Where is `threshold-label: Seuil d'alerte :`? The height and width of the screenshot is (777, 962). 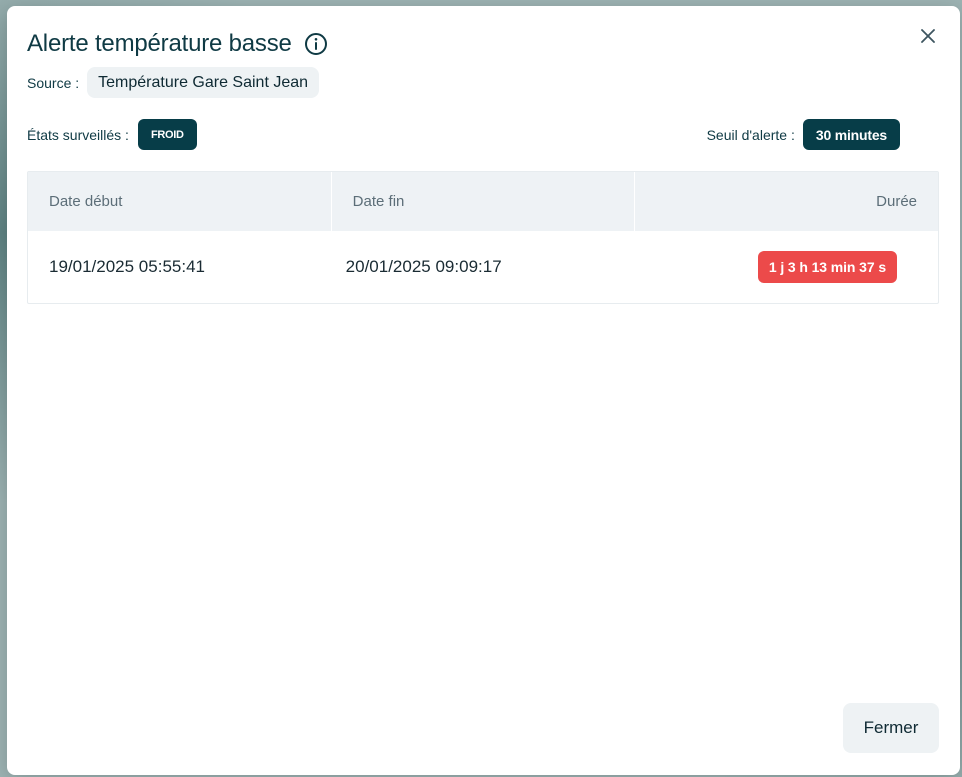 threshold-label: Seuil d'alerte : is located at coordinates (750, 134).